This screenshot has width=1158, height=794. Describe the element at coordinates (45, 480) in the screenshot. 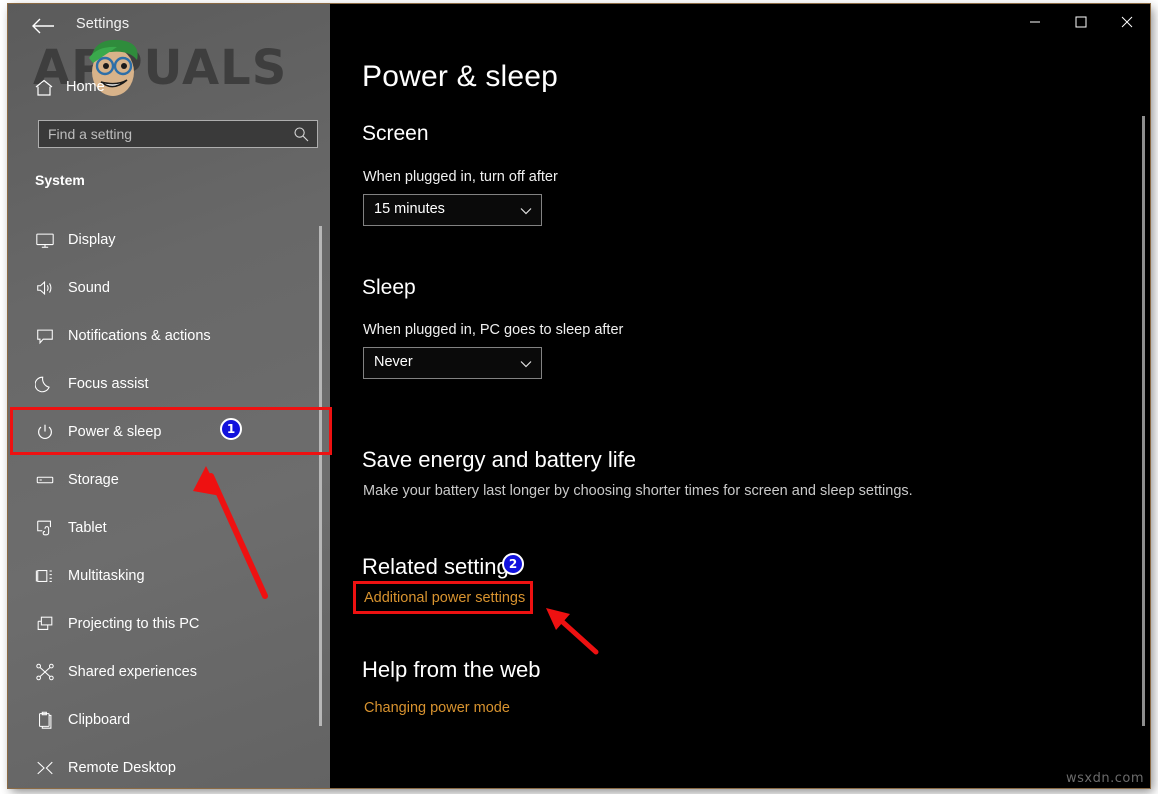

I see `drive-icon` at that location.